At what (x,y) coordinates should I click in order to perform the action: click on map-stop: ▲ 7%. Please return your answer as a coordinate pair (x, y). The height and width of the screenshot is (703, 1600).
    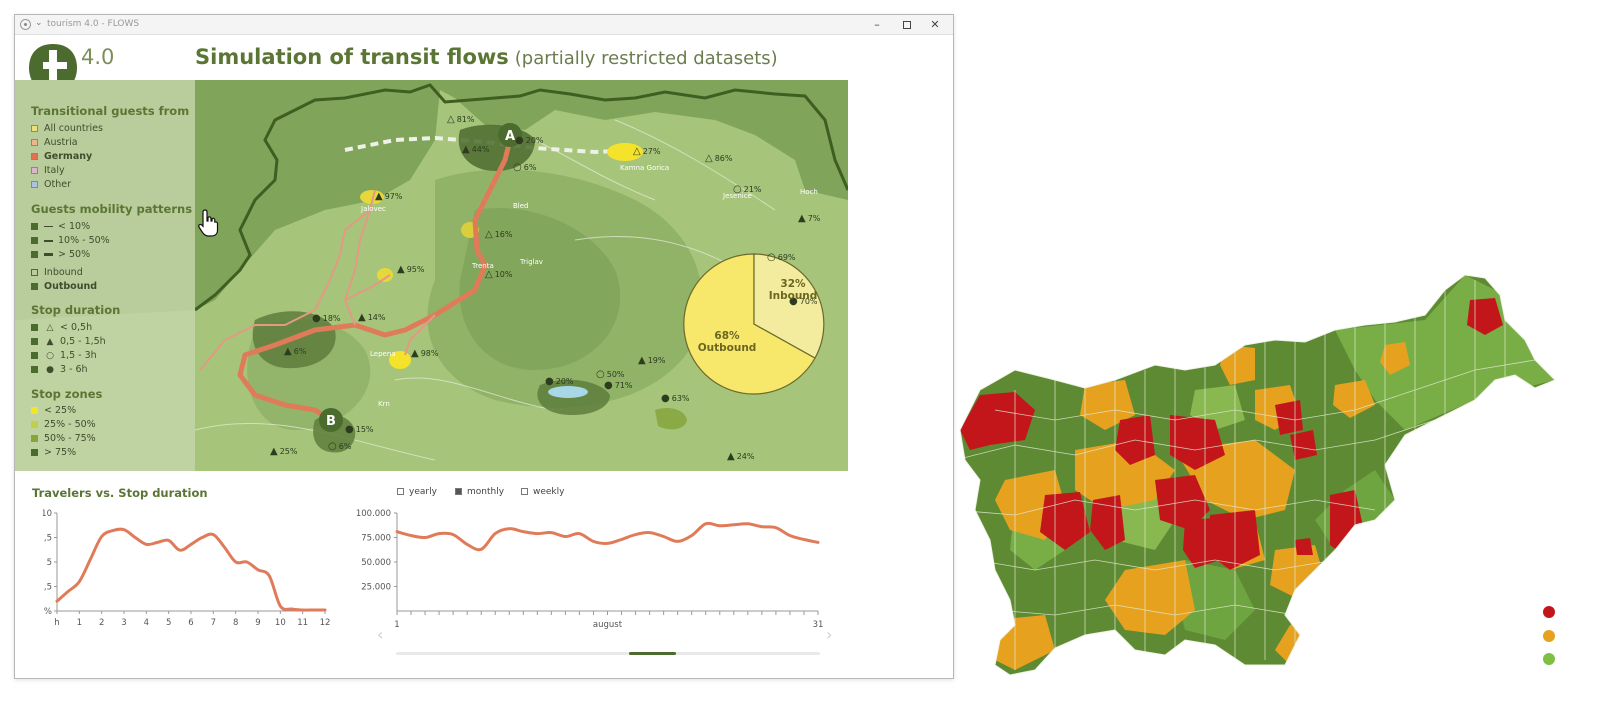
    Looking at the image, I should click on (809, 218).